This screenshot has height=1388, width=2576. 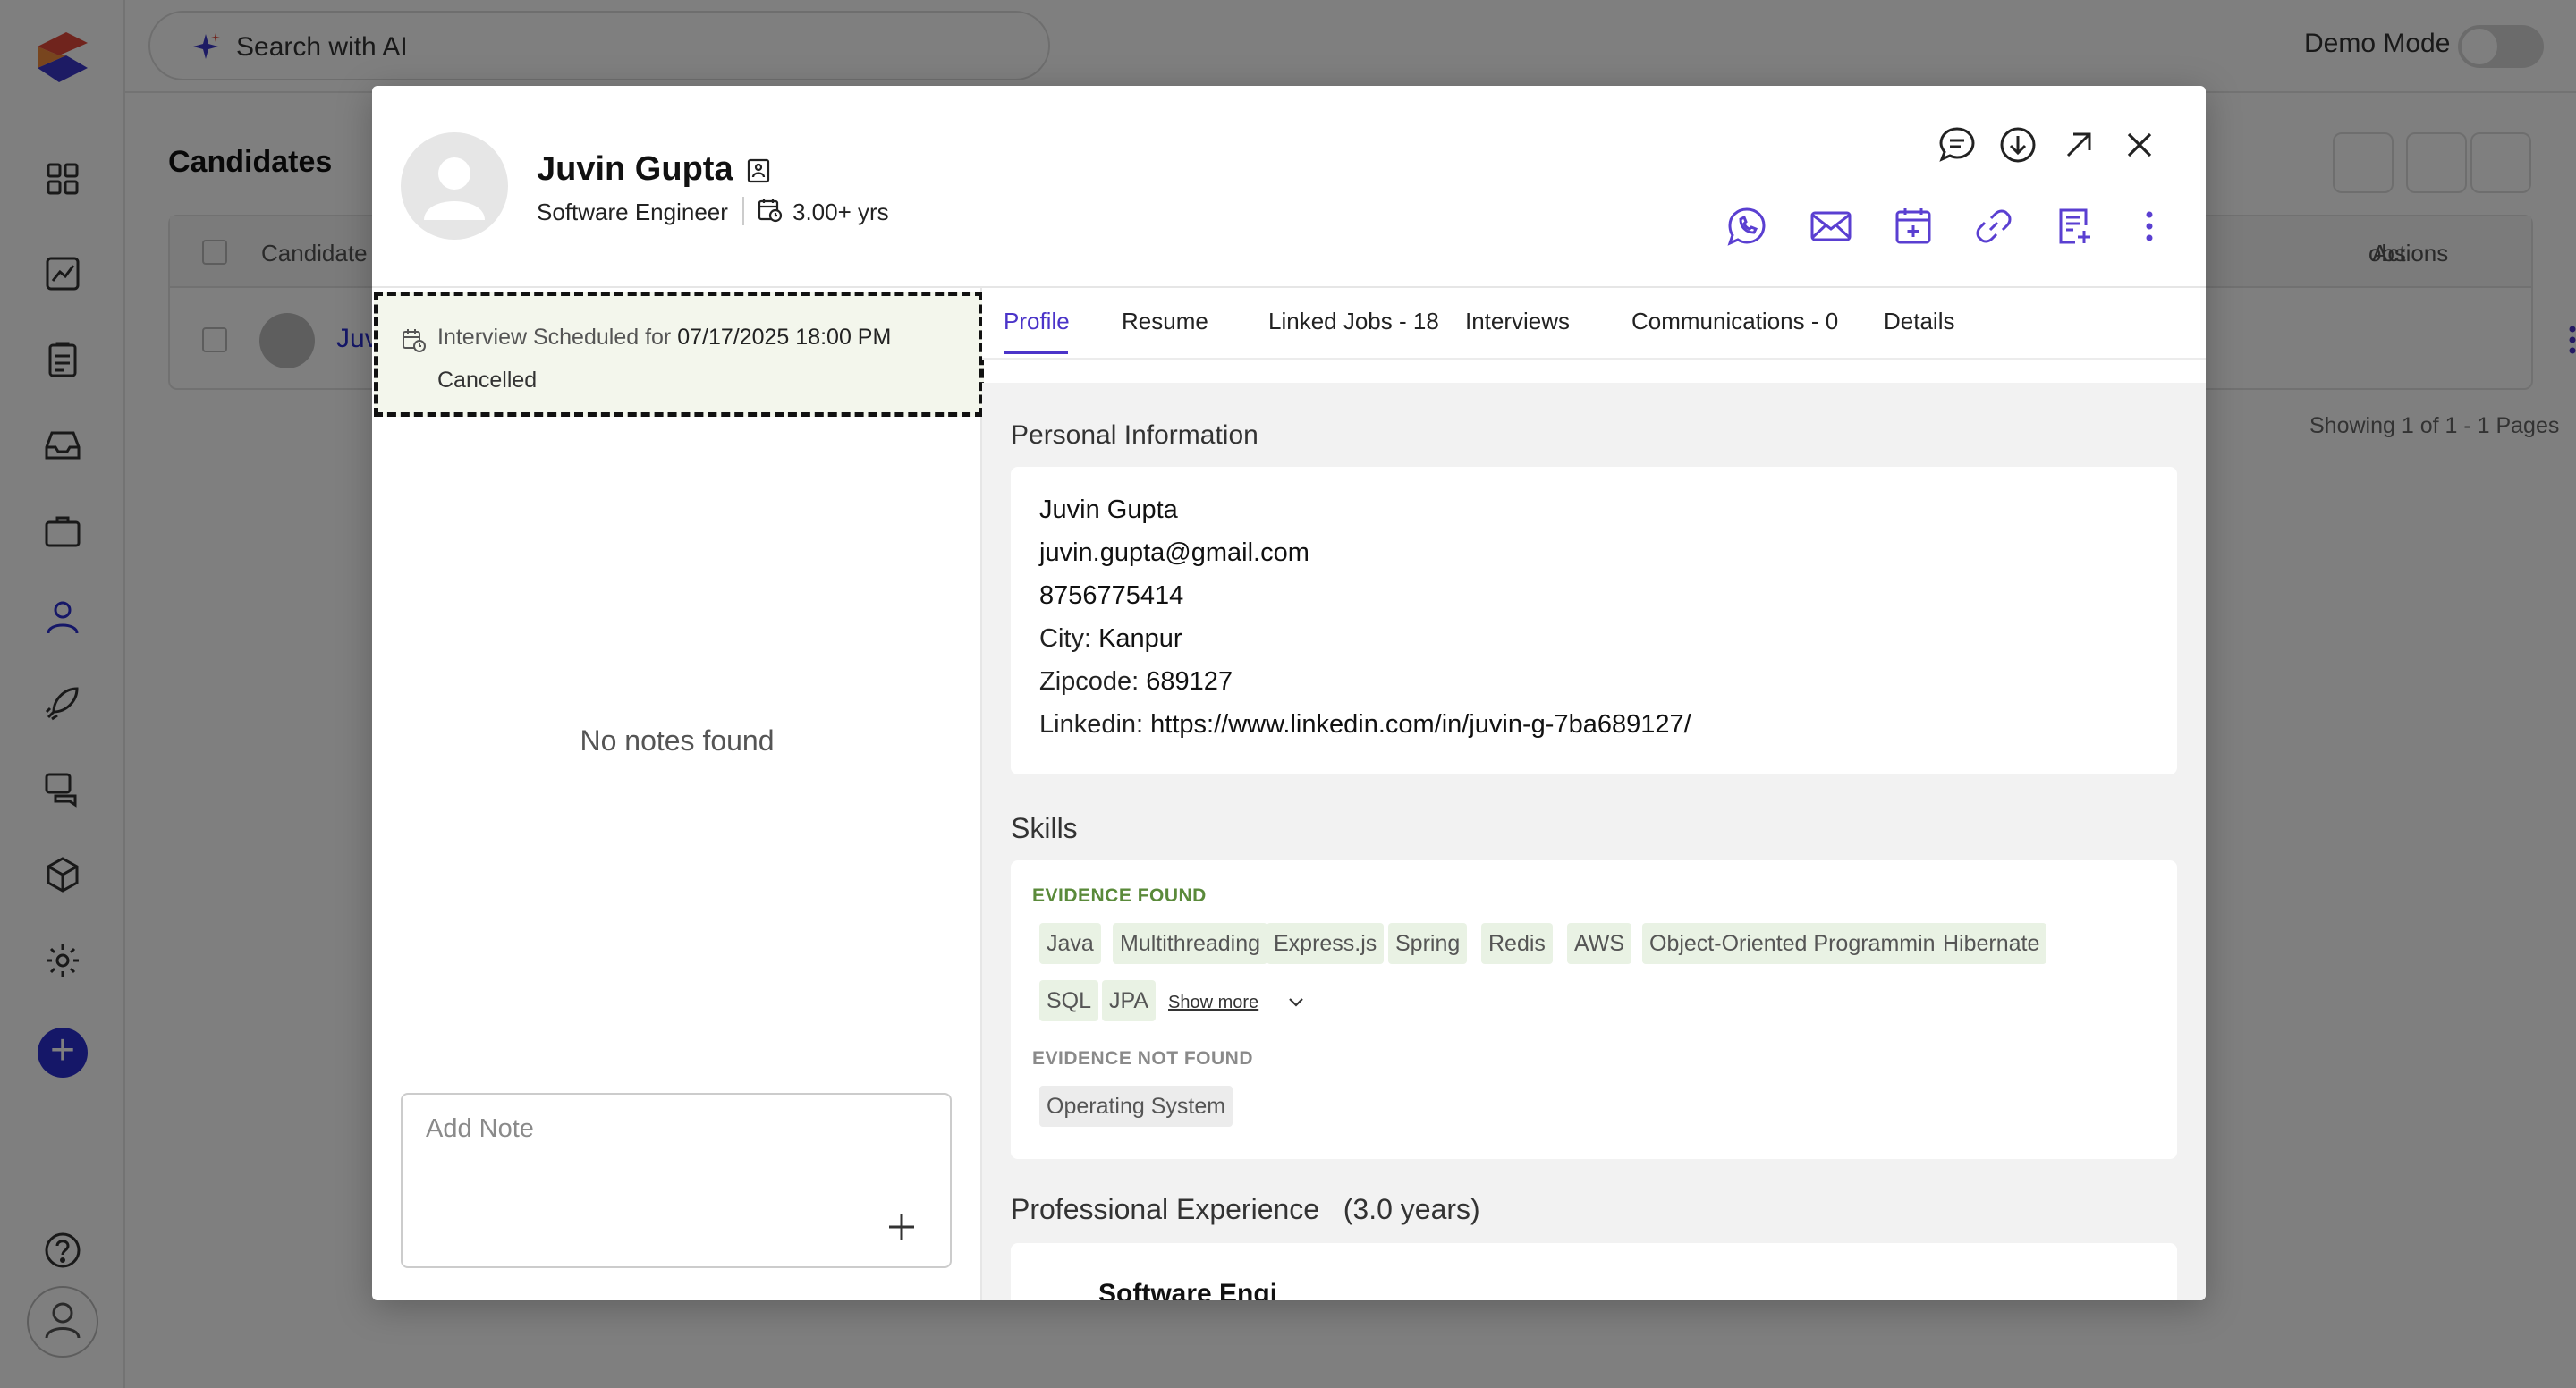 I want to click on skill-chip: SQL, so click(x=1069, y=1000).